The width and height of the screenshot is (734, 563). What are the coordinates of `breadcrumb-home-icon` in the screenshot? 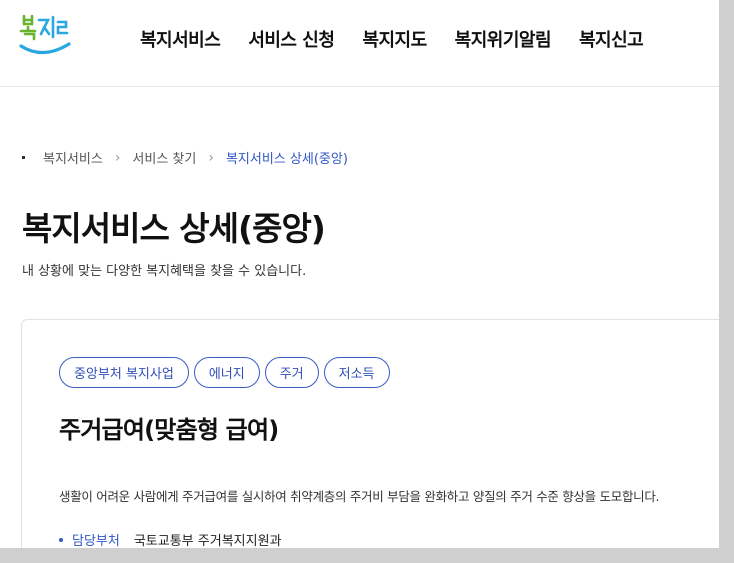 It's located at (23, 157).